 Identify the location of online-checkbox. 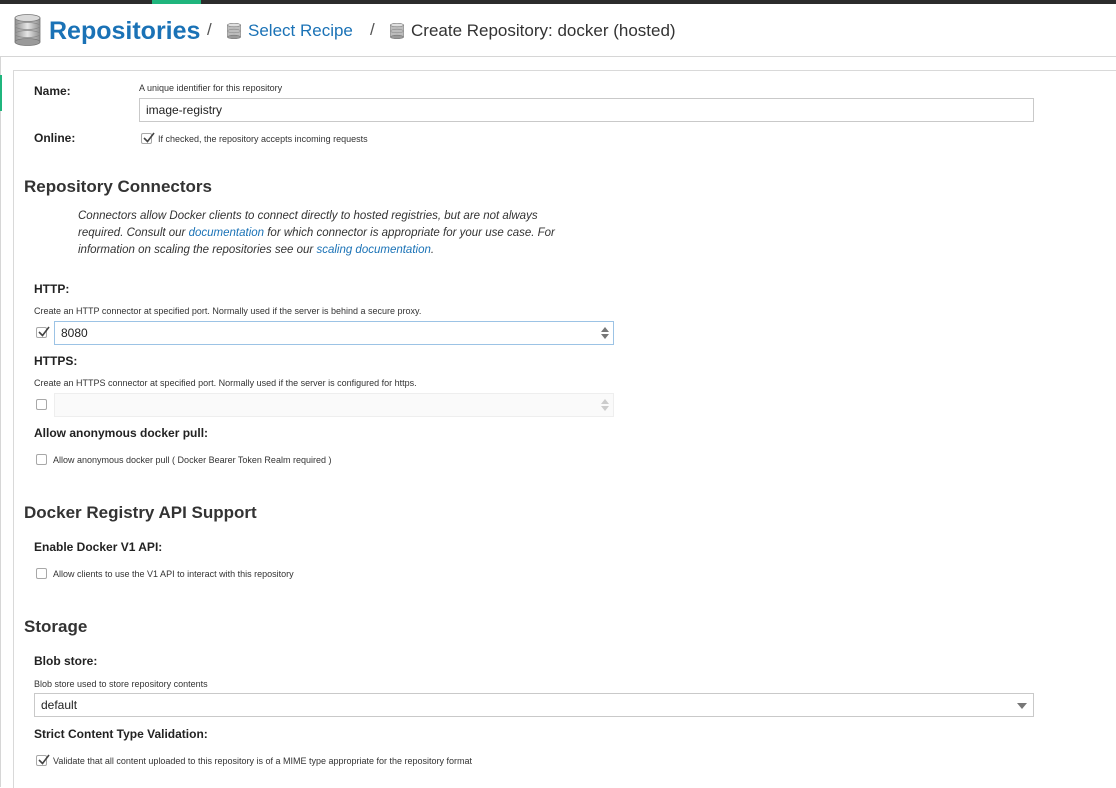
(148, 138).